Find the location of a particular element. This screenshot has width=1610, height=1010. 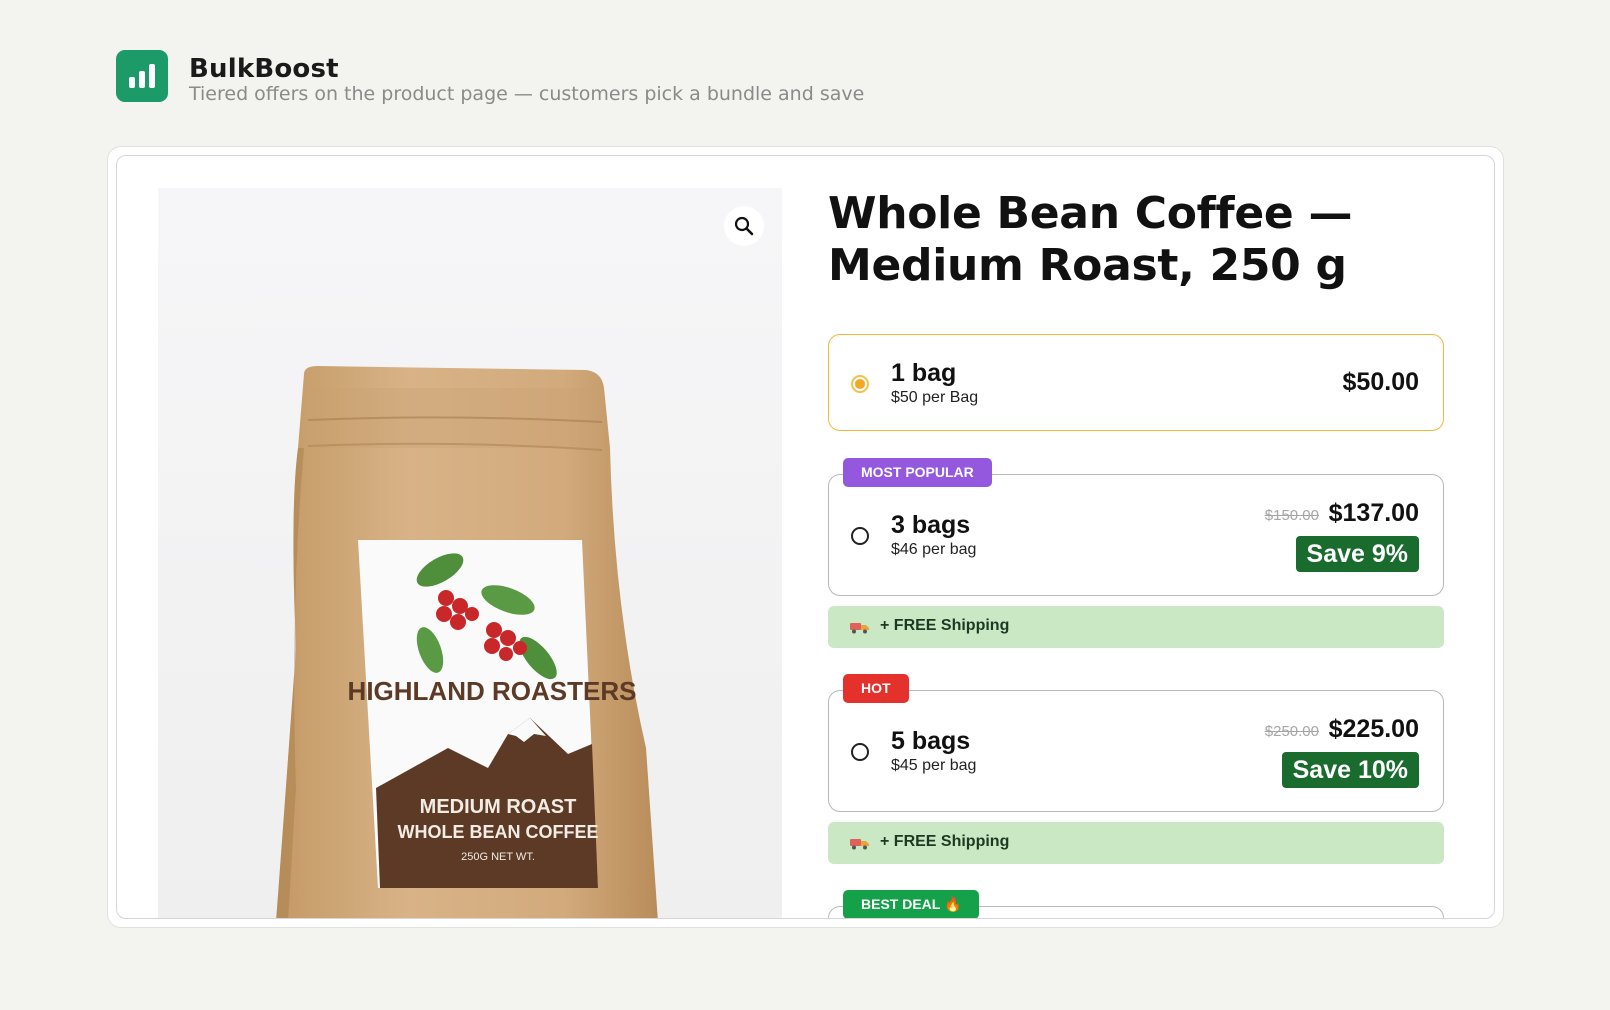

offer-label-hot: HOT is located at coordinates (876, 688).